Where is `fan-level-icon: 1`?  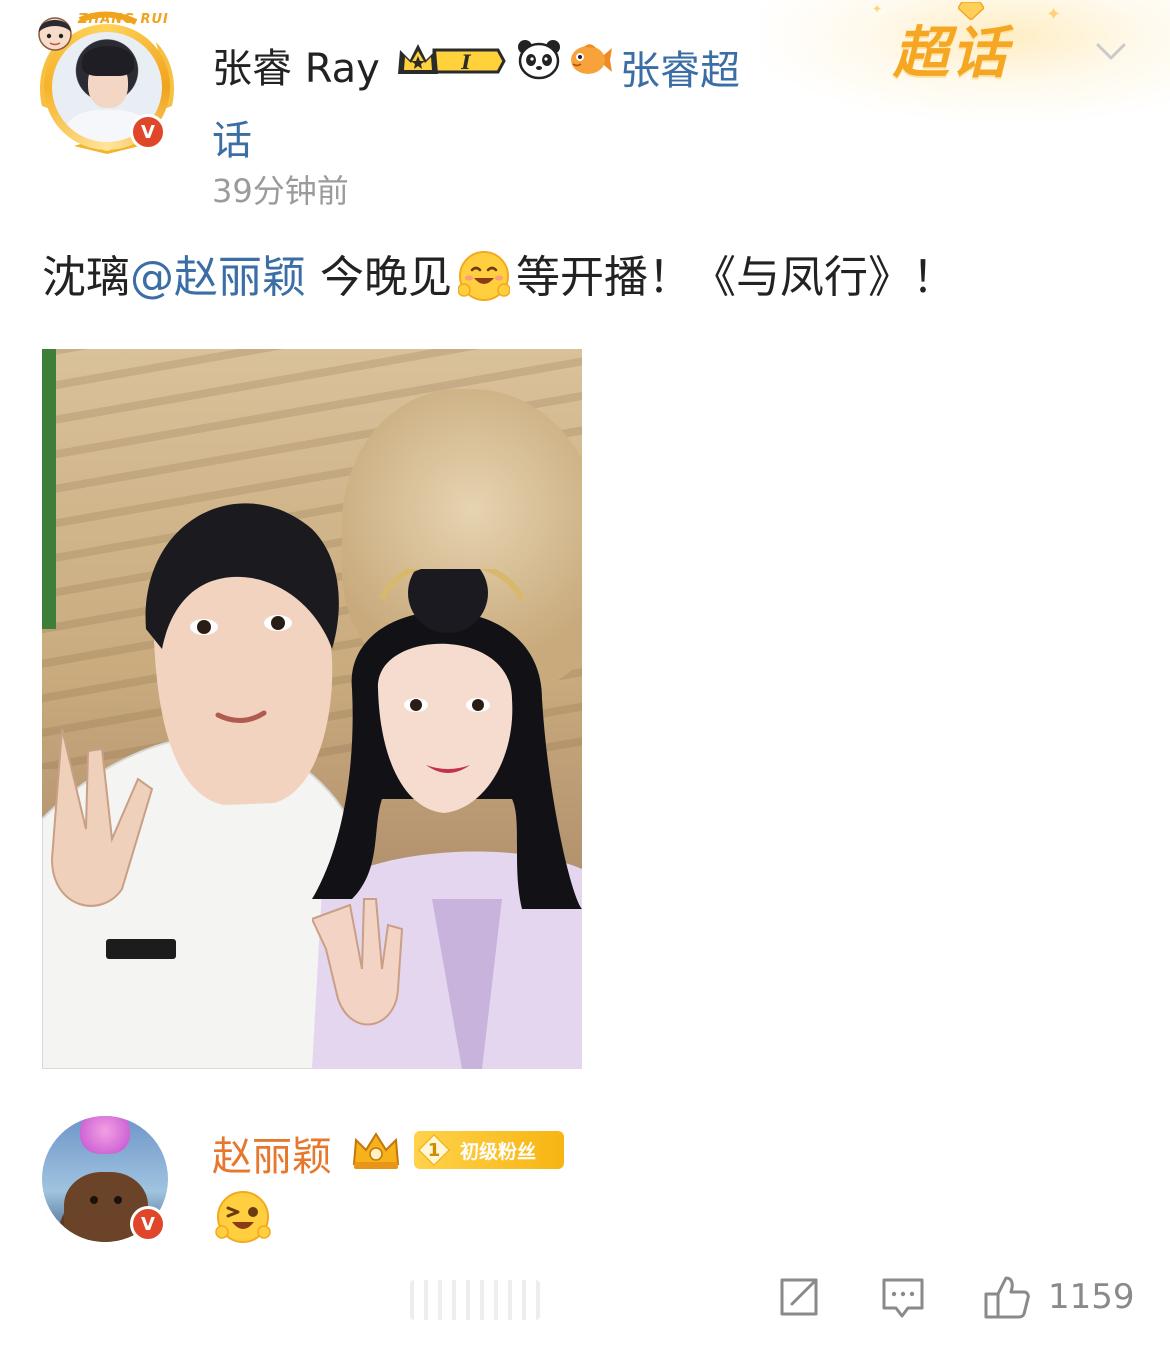 fan-level-icon: 1 is located at coordinates (434, 1150).